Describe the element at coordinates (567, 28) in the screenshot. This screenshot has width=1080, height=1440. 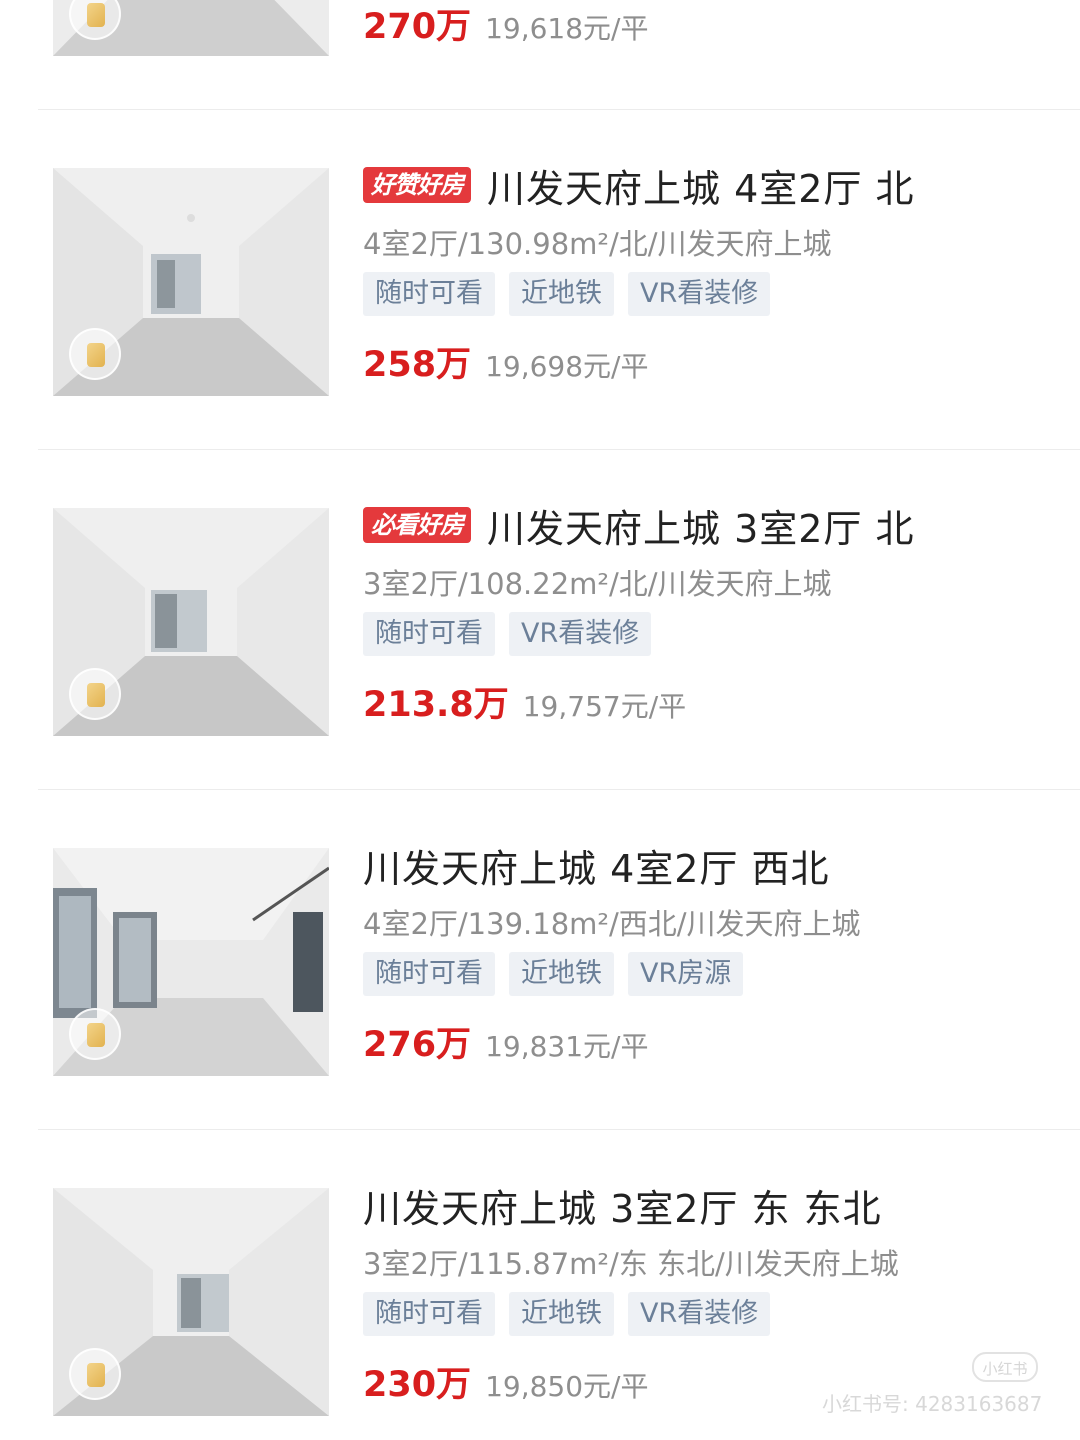
I see `listing-unit-price: 19,618元/平` at that location.